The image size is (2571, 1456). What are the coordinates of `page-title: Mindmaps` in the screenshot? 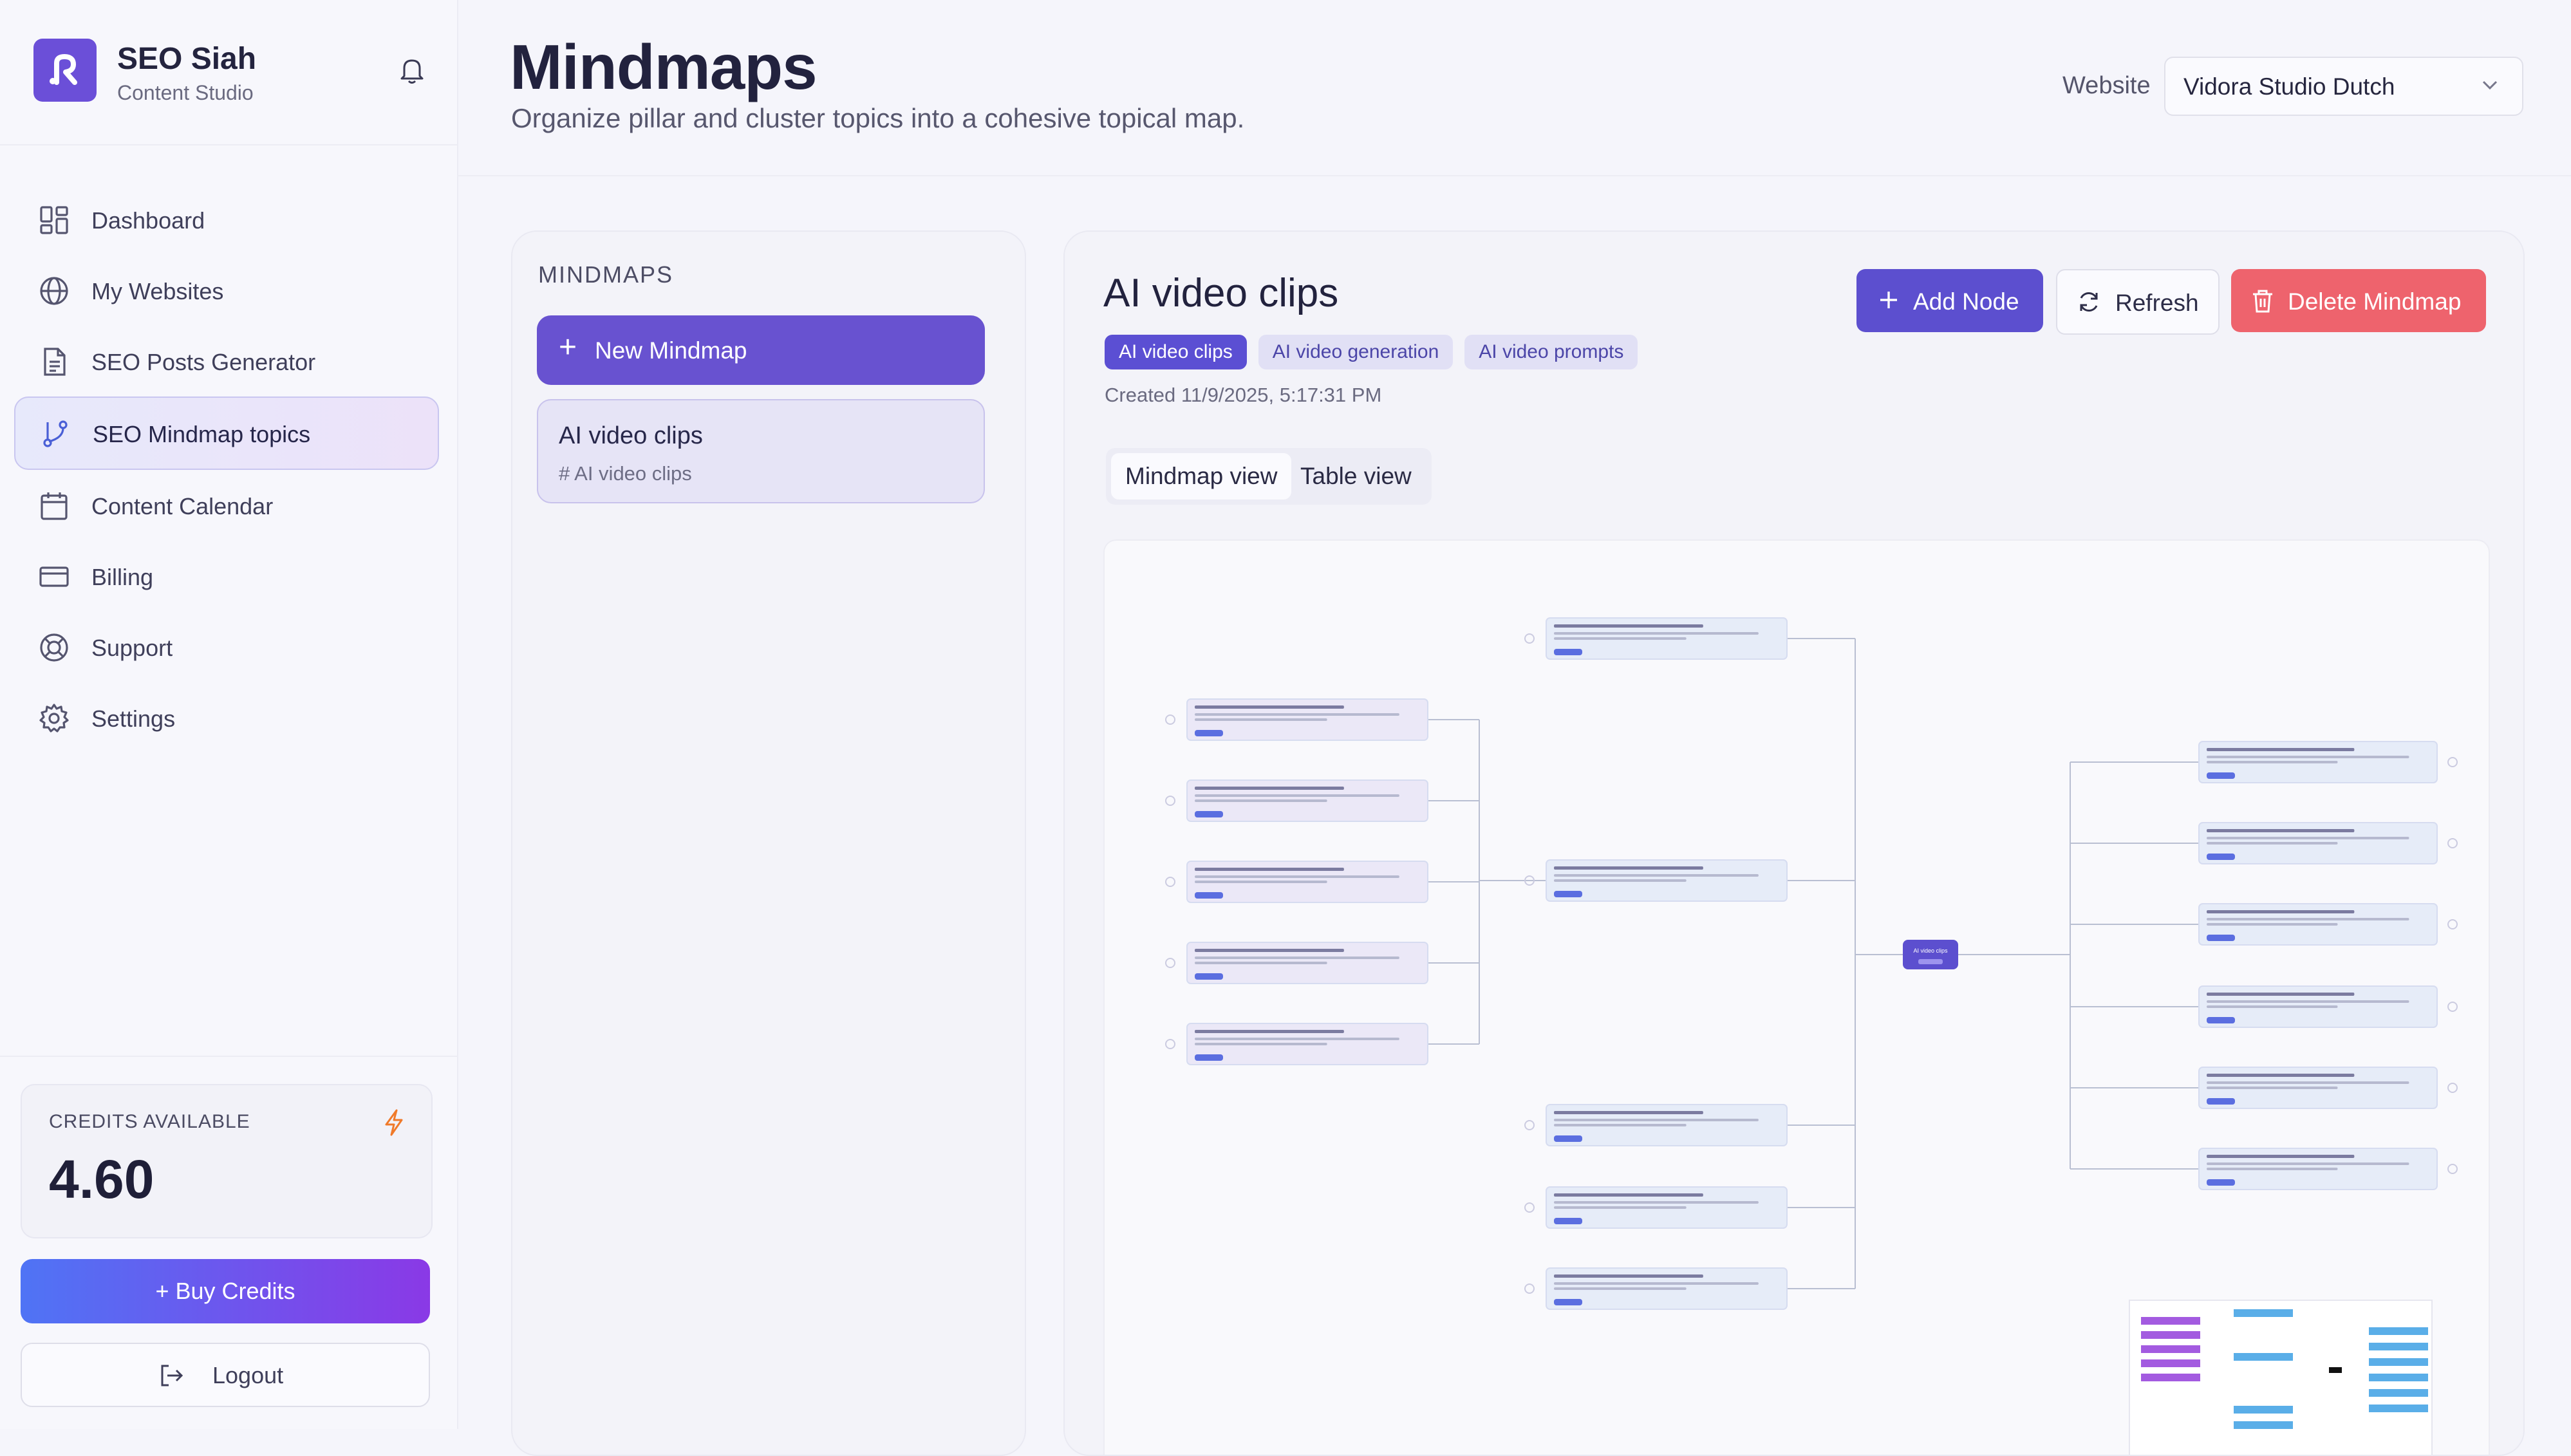 It's located at (664, 67).